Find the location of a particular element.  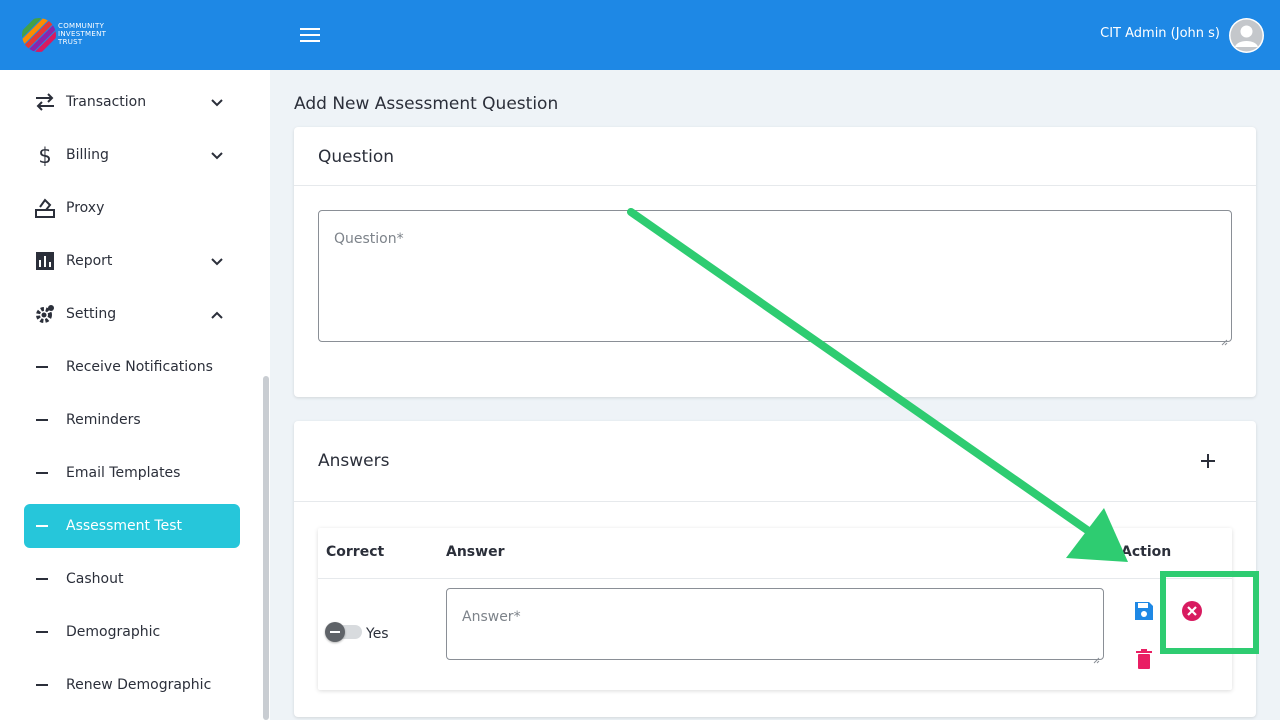

sidebar-item-label: Email Templates is located at coordinates (123, 473).